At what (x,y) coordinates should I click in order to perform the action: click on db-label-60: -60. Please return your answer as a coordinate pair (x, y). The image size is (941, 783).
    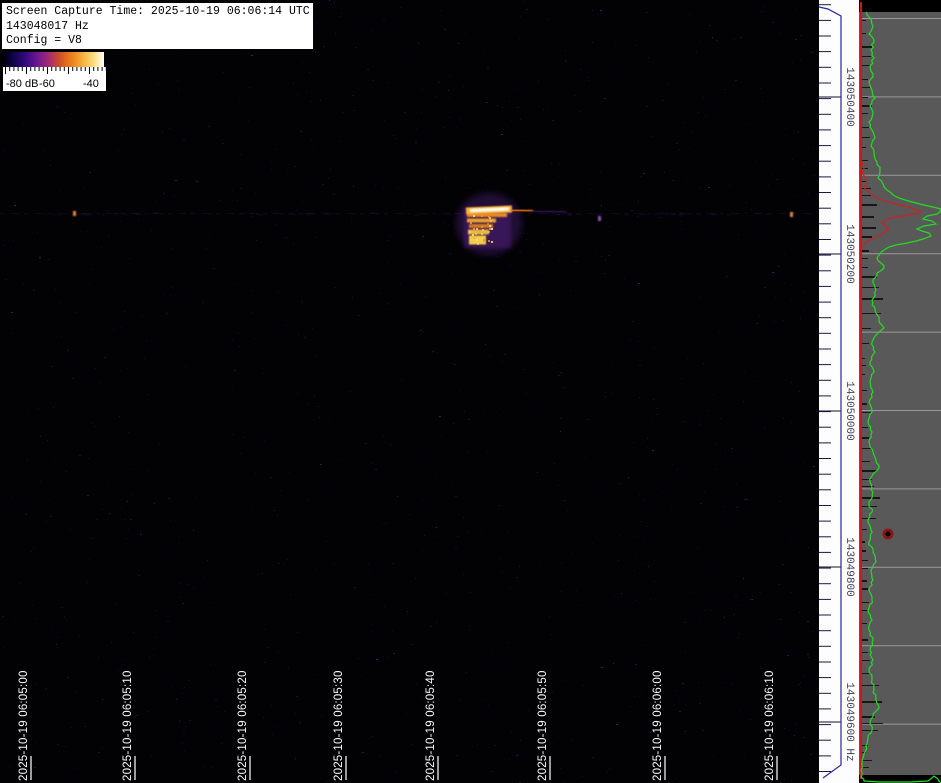
    Looking at the image, I should click on (47, 84).